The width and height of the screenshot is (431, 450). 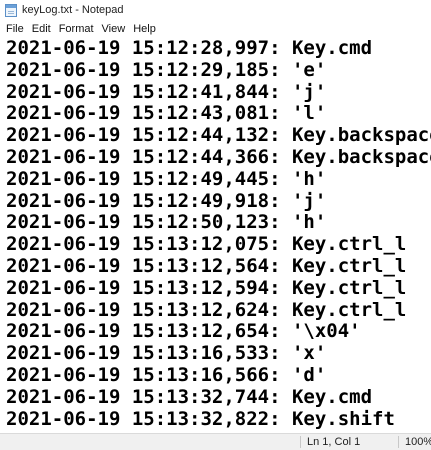 What do you see at coordinates (206, 265) in the screenshot?
I see `text-line: 2021-06-19 15:13:12,564: Key.ctrl_l` at bounding box center [206, 265].